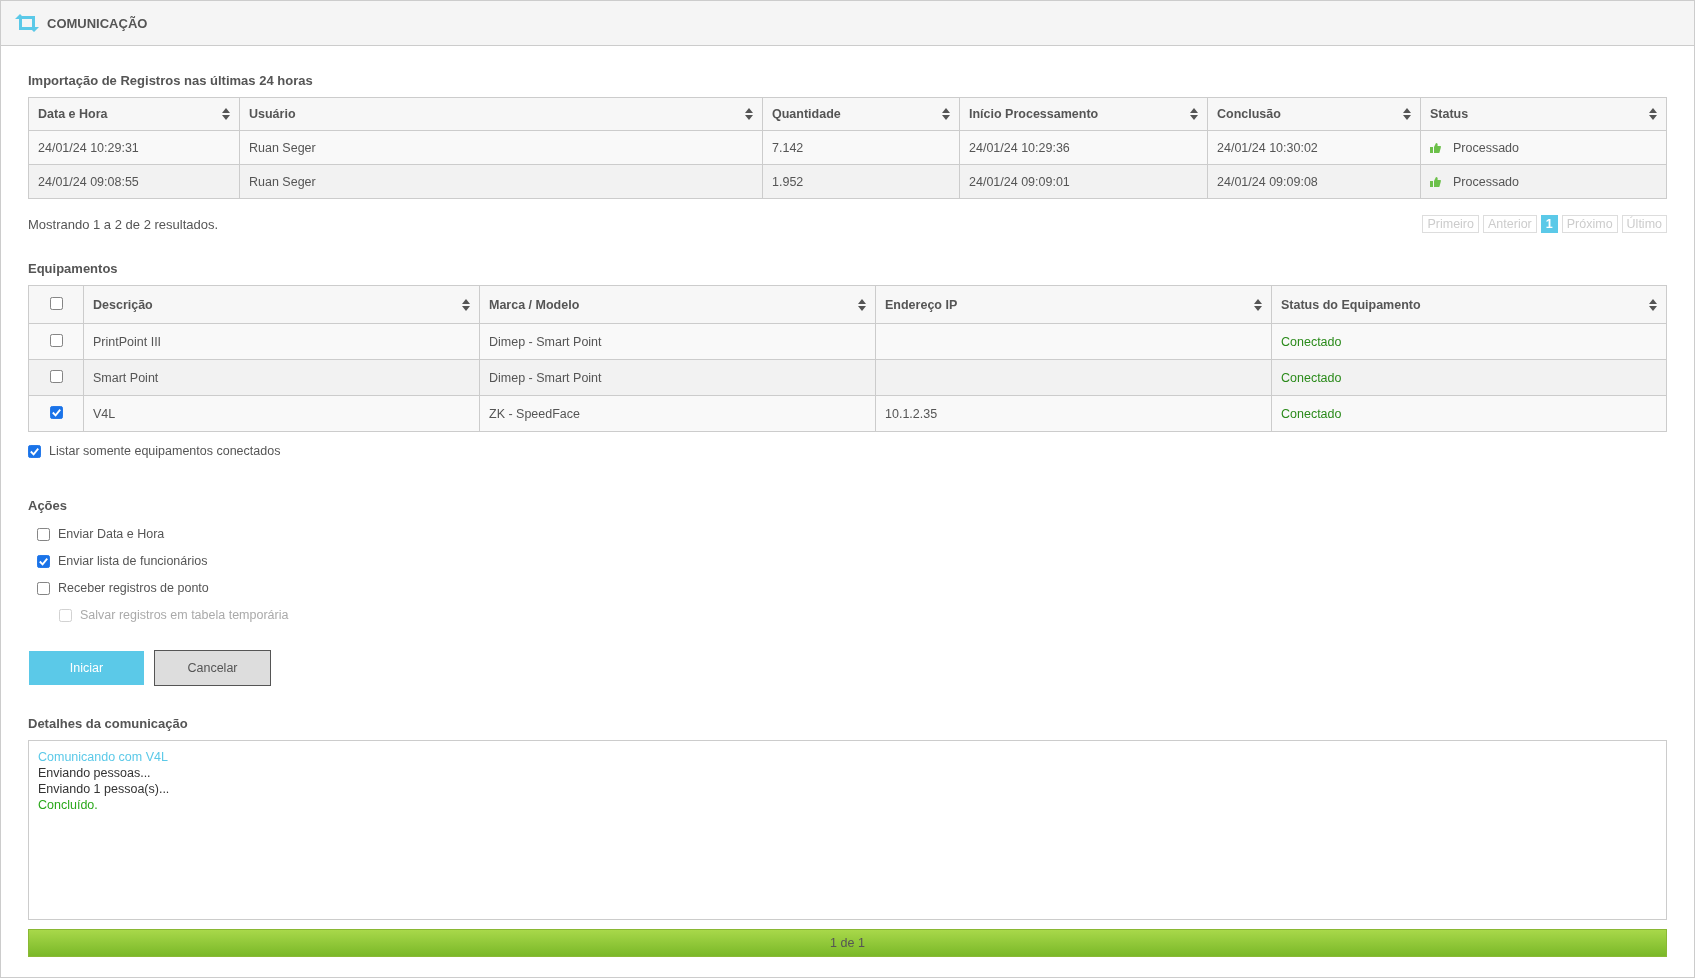  Describe the element at coordinates (111, 534) in the screenshot. I see `checkbox-label: Enviar Data e Hora` at that location.